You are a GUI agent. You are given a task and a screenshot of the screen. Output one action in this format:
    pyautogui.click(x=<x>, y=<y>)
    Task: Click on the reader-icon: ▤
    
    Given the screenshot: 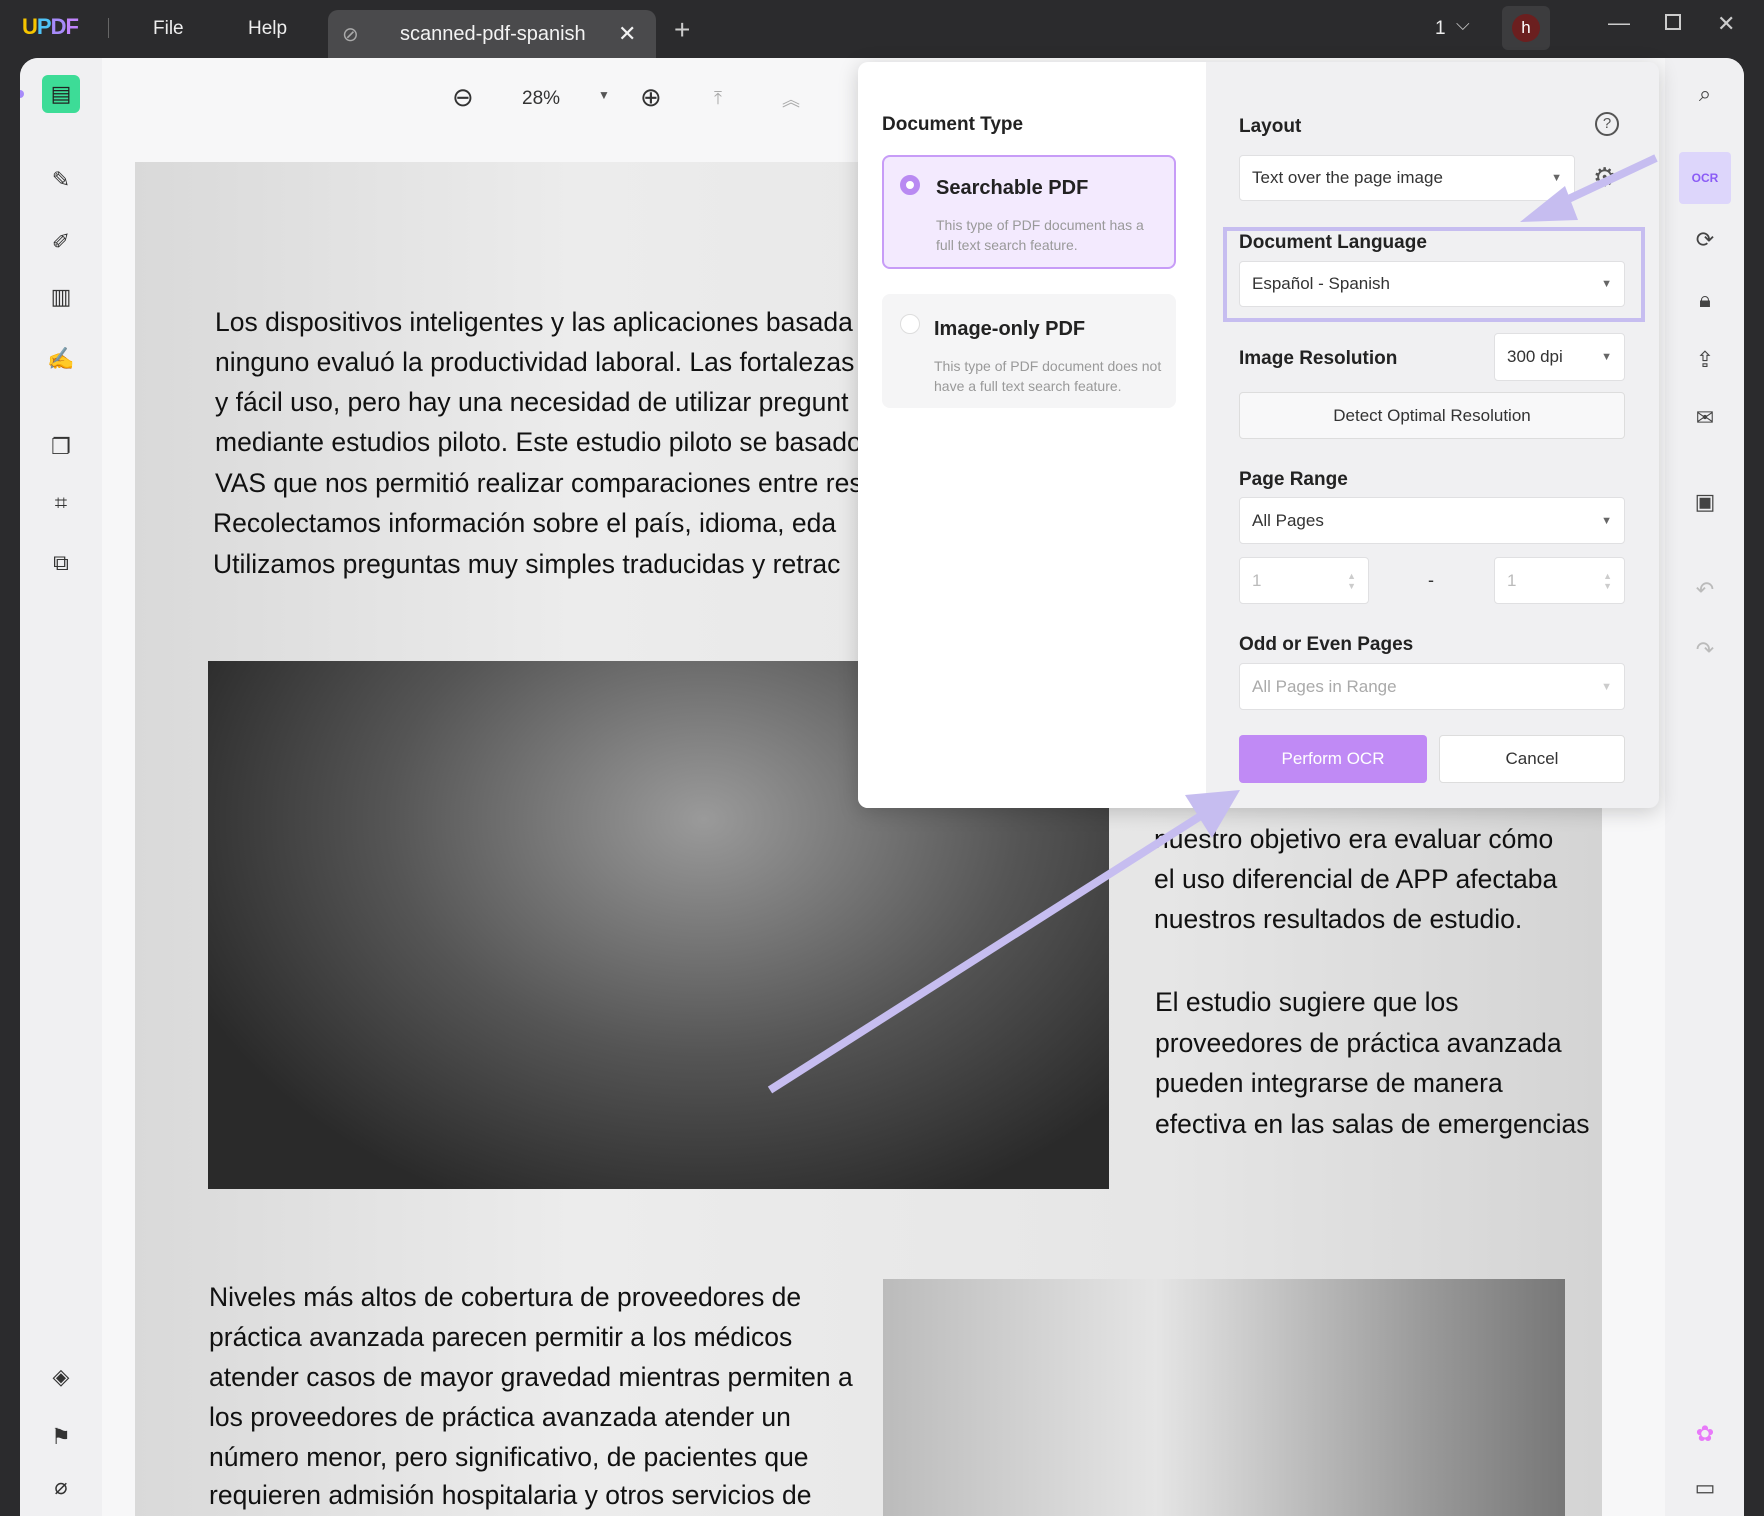 What is the action you would take?
    pyautogui.click(x=61, y=94)
    